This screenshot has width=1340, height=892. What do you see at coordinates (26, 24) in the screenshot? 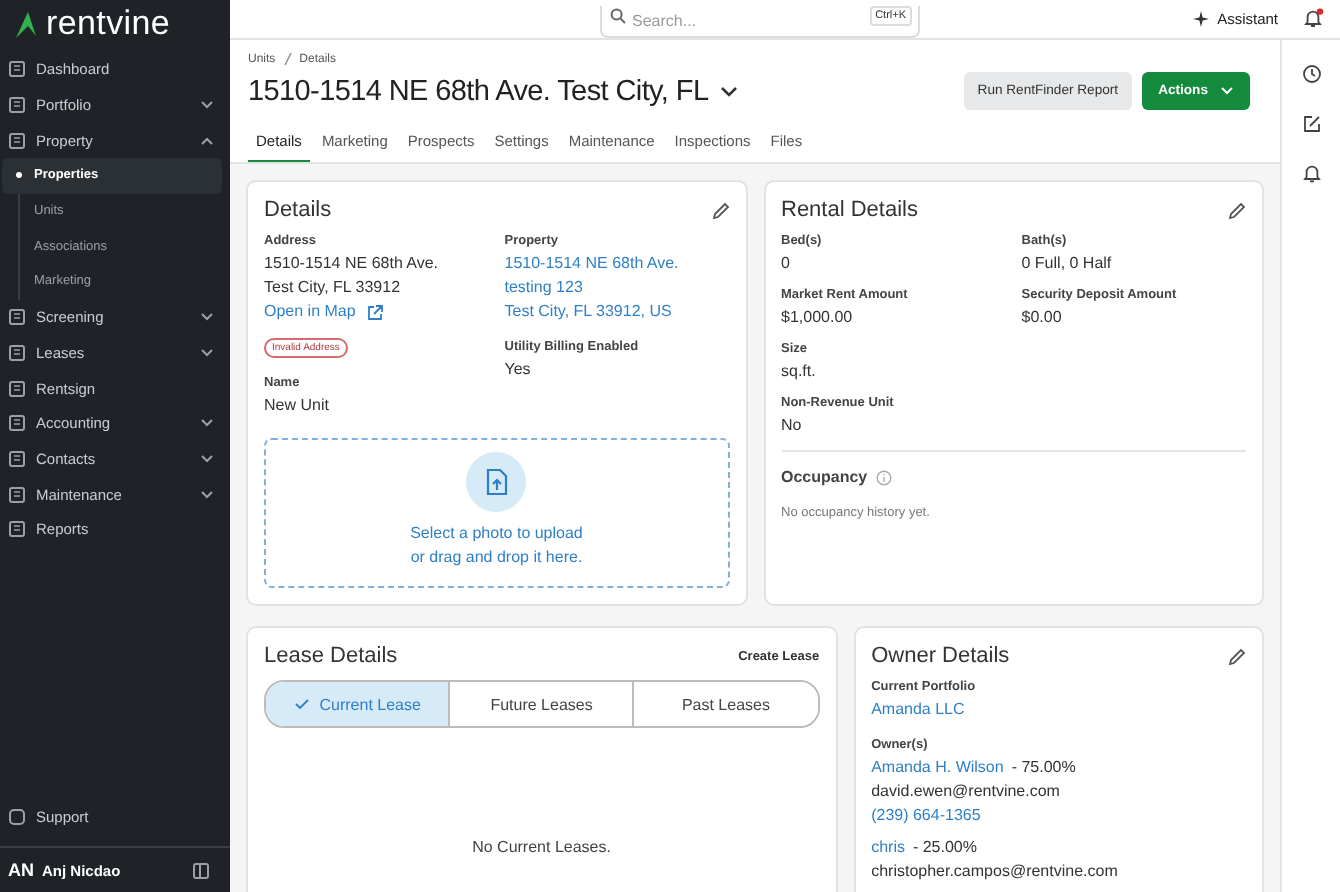
I see `leaf-logo-icon` at bounding box center [26, 24].